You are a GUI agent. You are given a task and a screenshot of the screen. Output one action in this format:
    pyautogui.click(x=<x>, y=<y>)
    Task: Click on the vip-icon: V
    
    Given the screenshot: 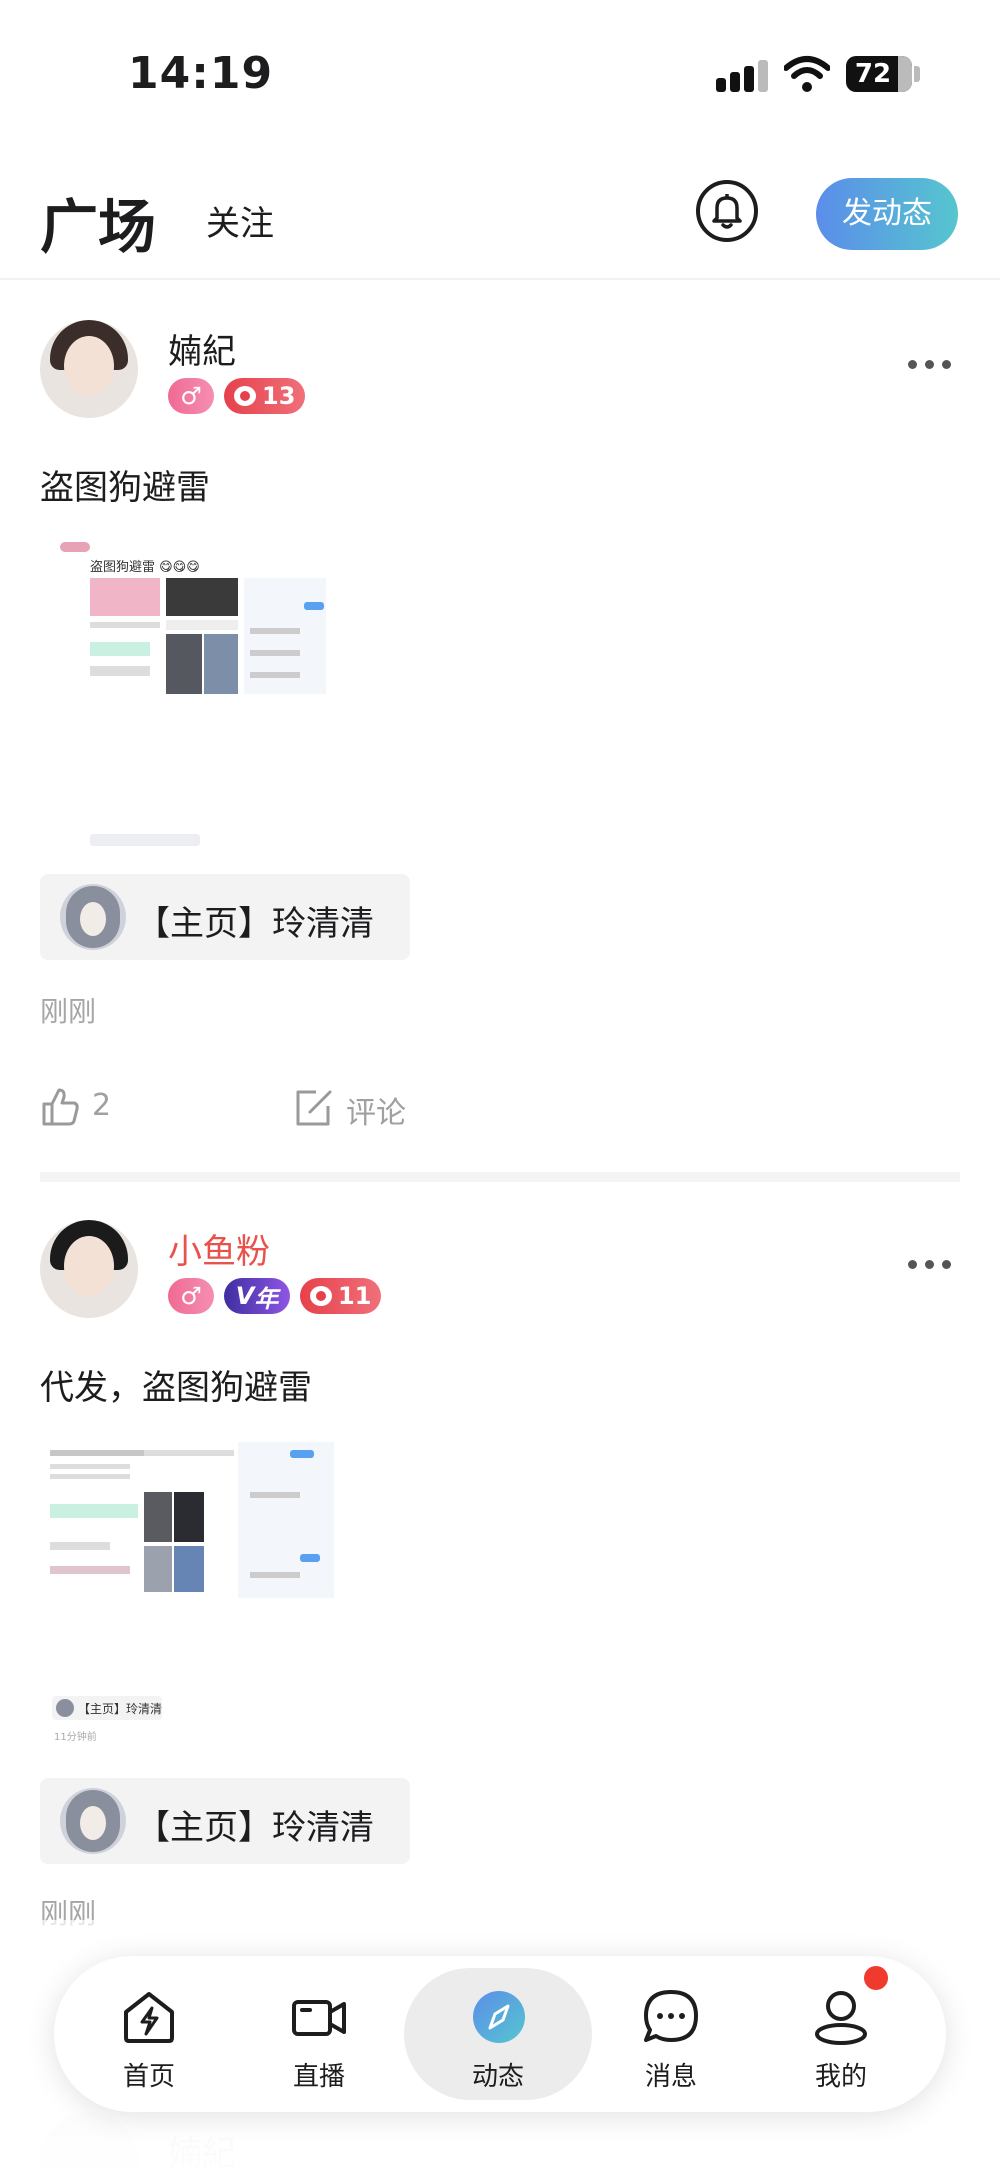 What is the action you would take?
    pyautogui.click(x=245, y=1296)
    